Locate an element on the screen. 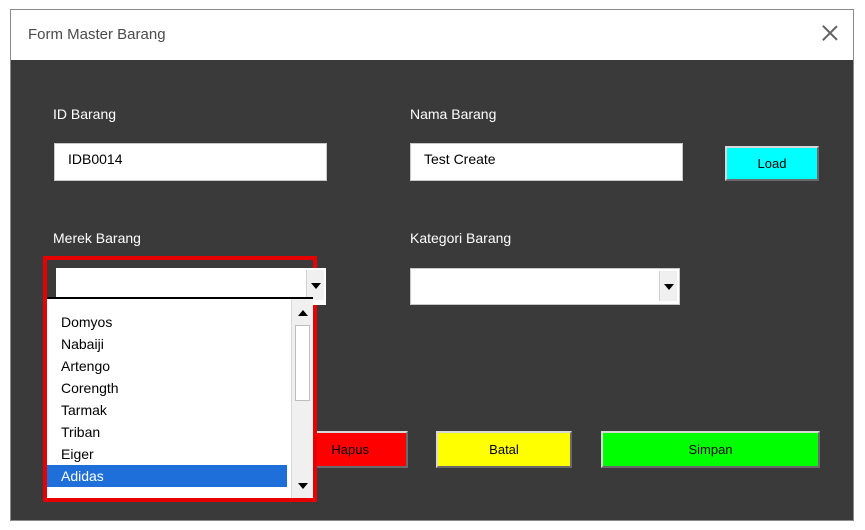  scroll-thumb is located at coordinates (302, 363).